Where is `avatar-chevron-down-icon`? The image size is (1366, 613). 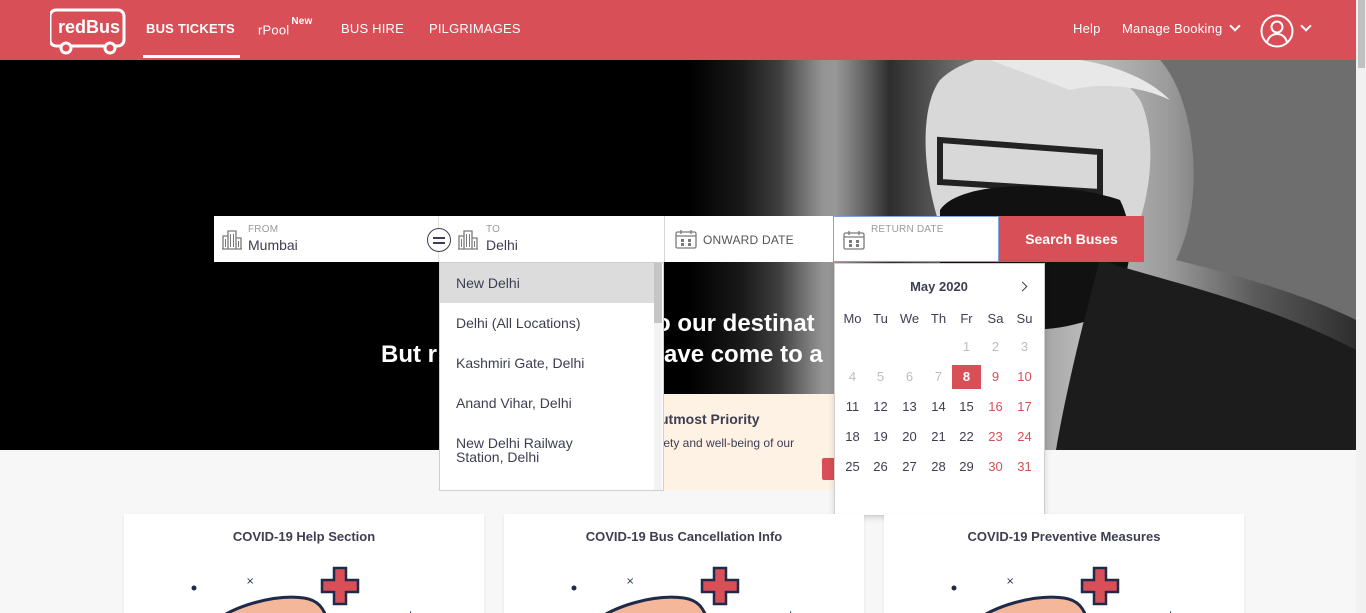 avatar-chevron-down-icon is located at coordinates (1306, 26).